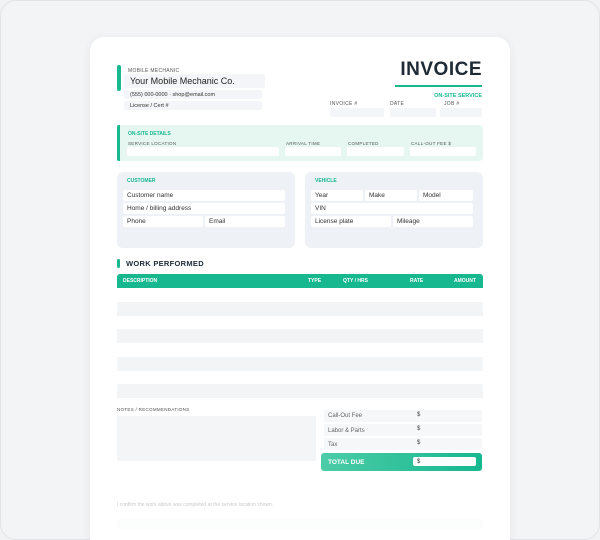  Describe the element at coordinates (326, 181) in the screenshot. I see `vehicle-title: VEHICLE` at that location.